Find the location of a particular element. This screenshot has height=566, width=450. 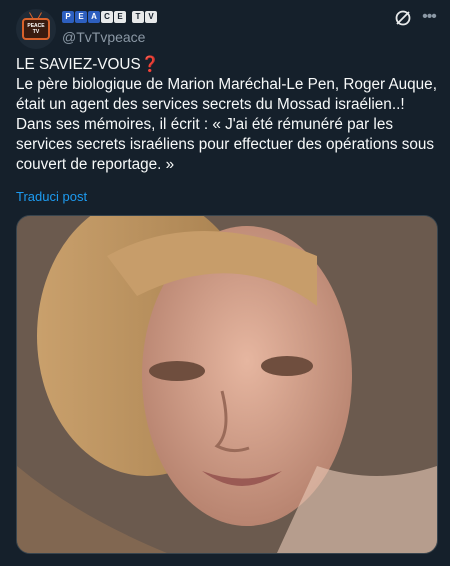

user-handle: @TvTvpeace is located at coordinates (103, 37).